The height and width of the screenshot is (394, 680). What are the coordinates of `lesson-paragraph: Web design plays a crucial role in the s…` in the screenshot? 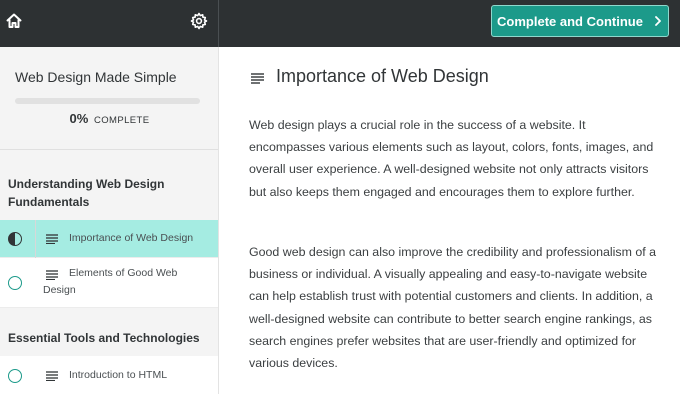 It's located at (451, 158).